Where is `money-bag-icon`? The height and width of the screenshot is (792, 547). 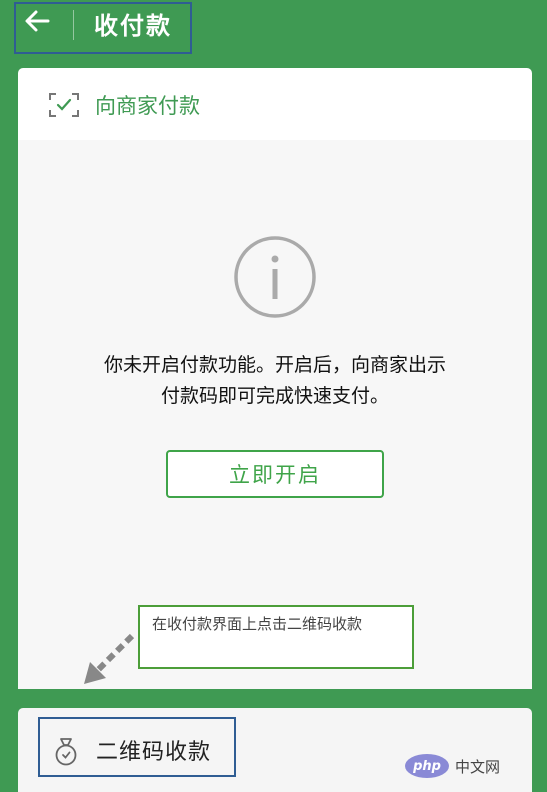 money-bag-icon is located at coordinates (66, 752).